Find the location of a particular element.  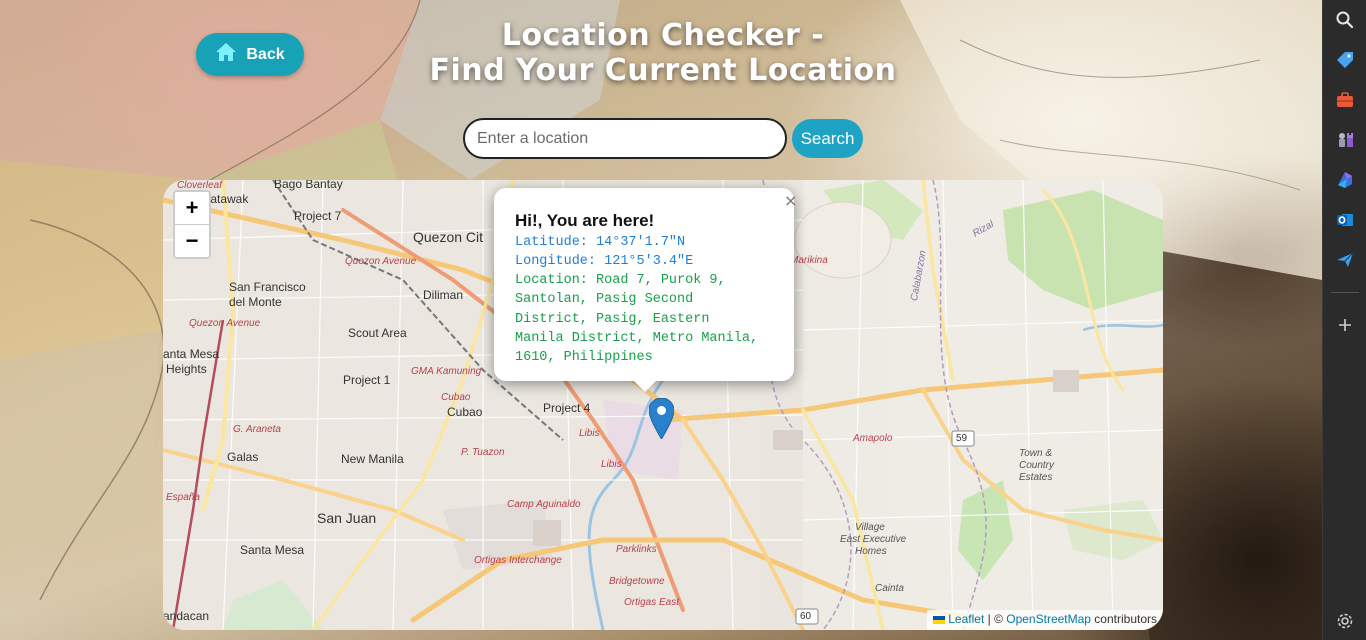

popup-close-icon: × is located at coordinates (790, 200).